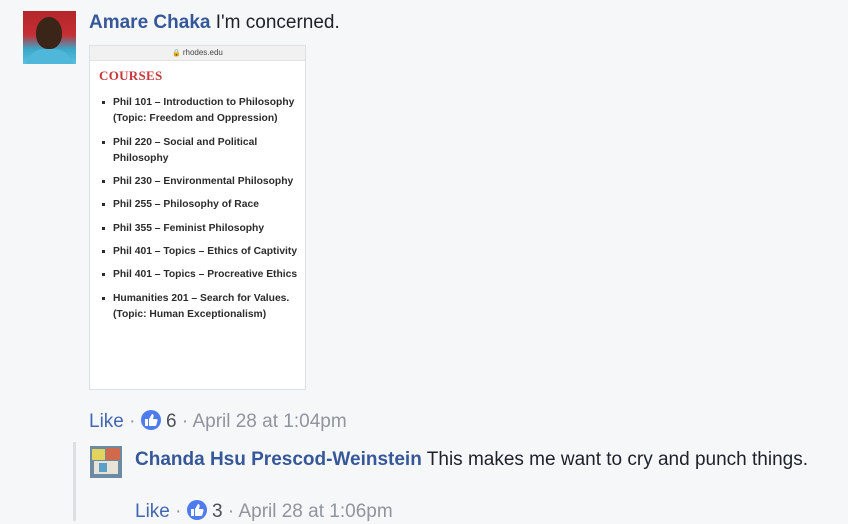 Image resolution: width=848 pixels, height=524 pixels. What do you see at coordinates (131, 75) in the screenshot?
I see `courses-heading: COURSES` at bounding box center [131, 75].